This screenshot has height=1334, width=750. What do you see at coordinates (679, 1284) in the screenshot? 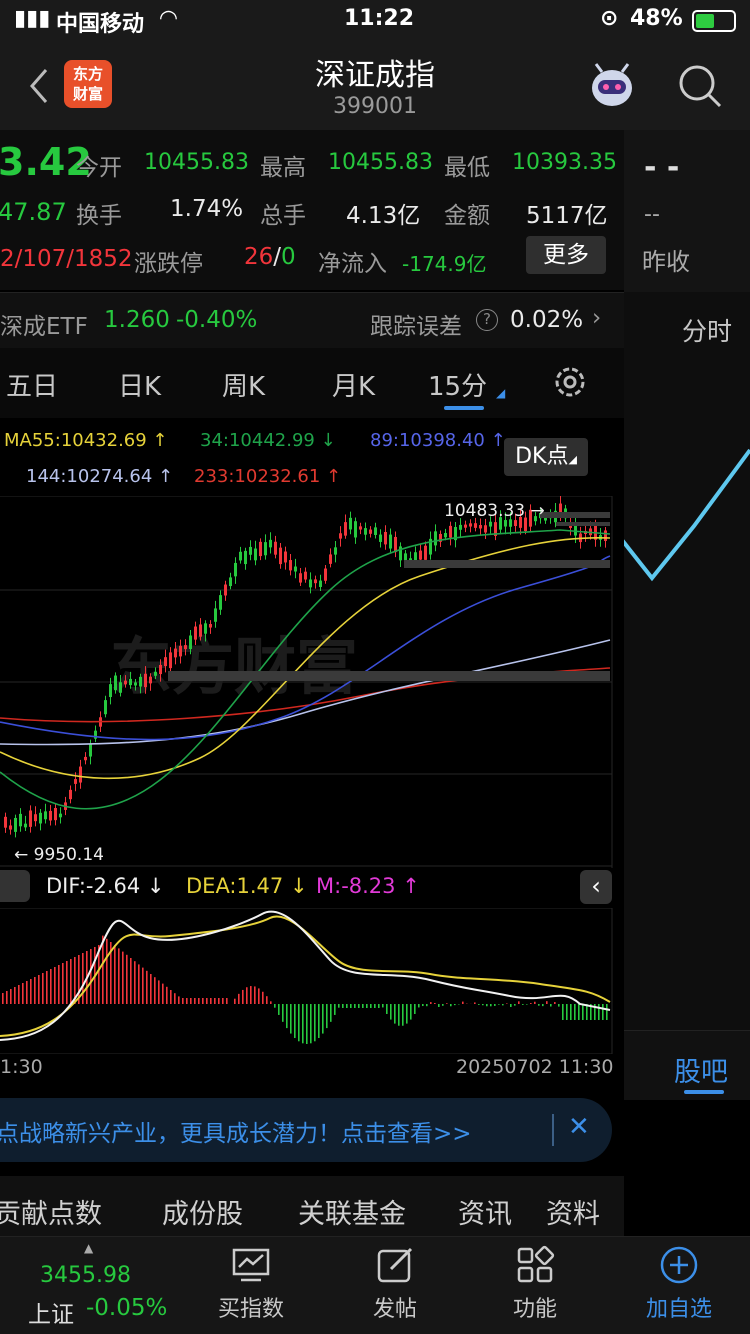
I see `nav-add-watchlist: 加自选` at bounding box center [679, 1284].